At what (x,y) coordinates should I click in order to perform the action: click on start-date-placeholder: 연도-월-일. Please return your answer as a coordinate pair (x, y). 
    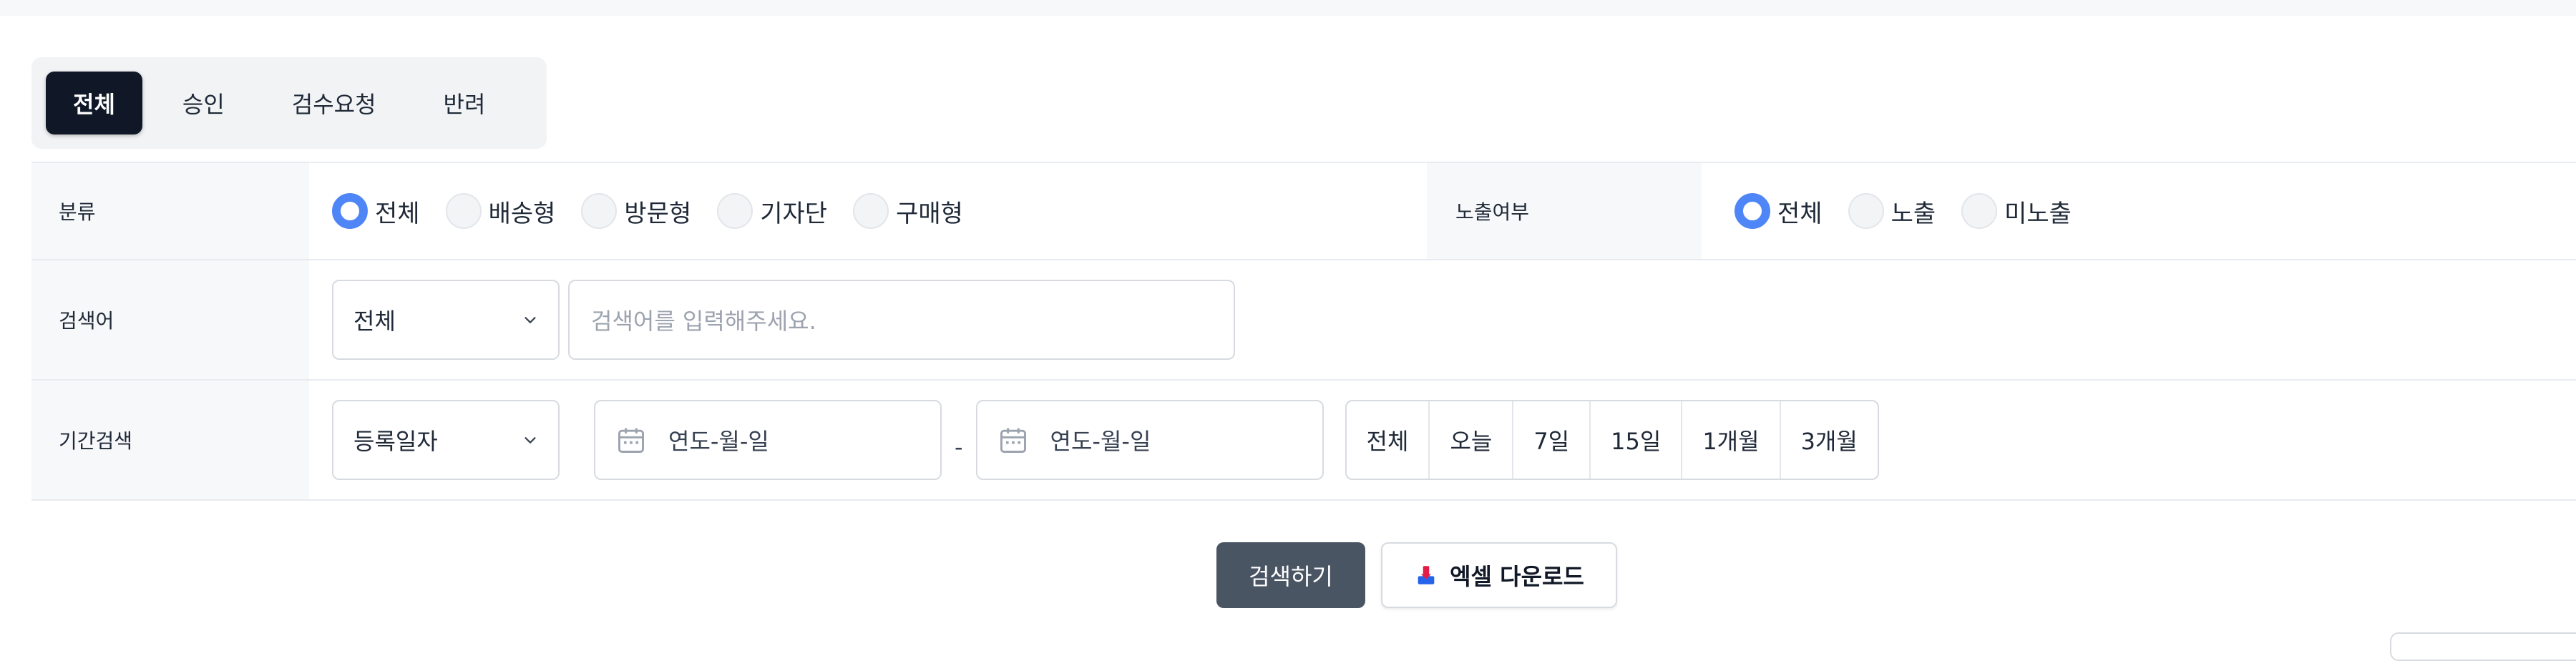
    Looking at the image, I should click on (718, 441).